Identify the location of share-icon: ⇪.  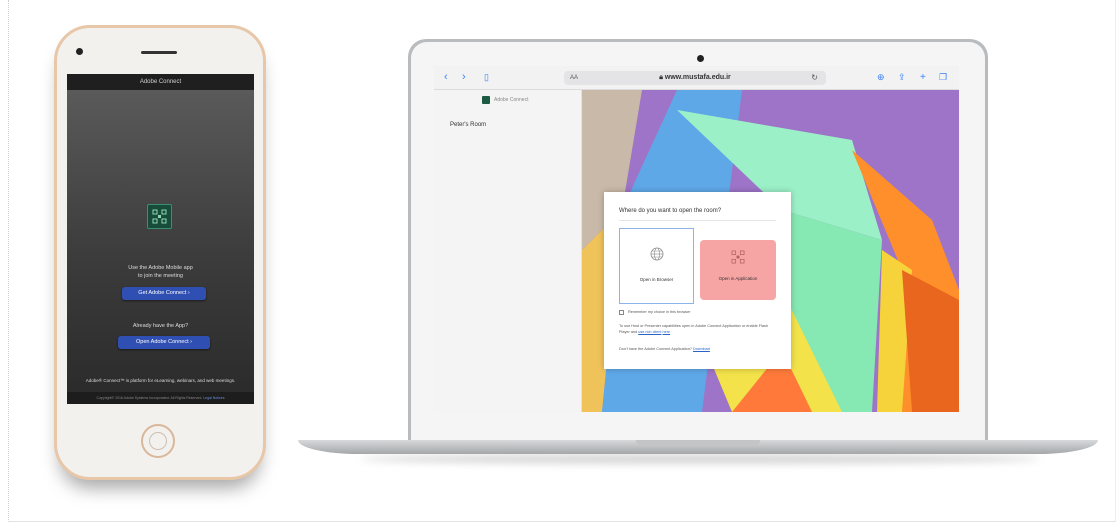
(902, 77).